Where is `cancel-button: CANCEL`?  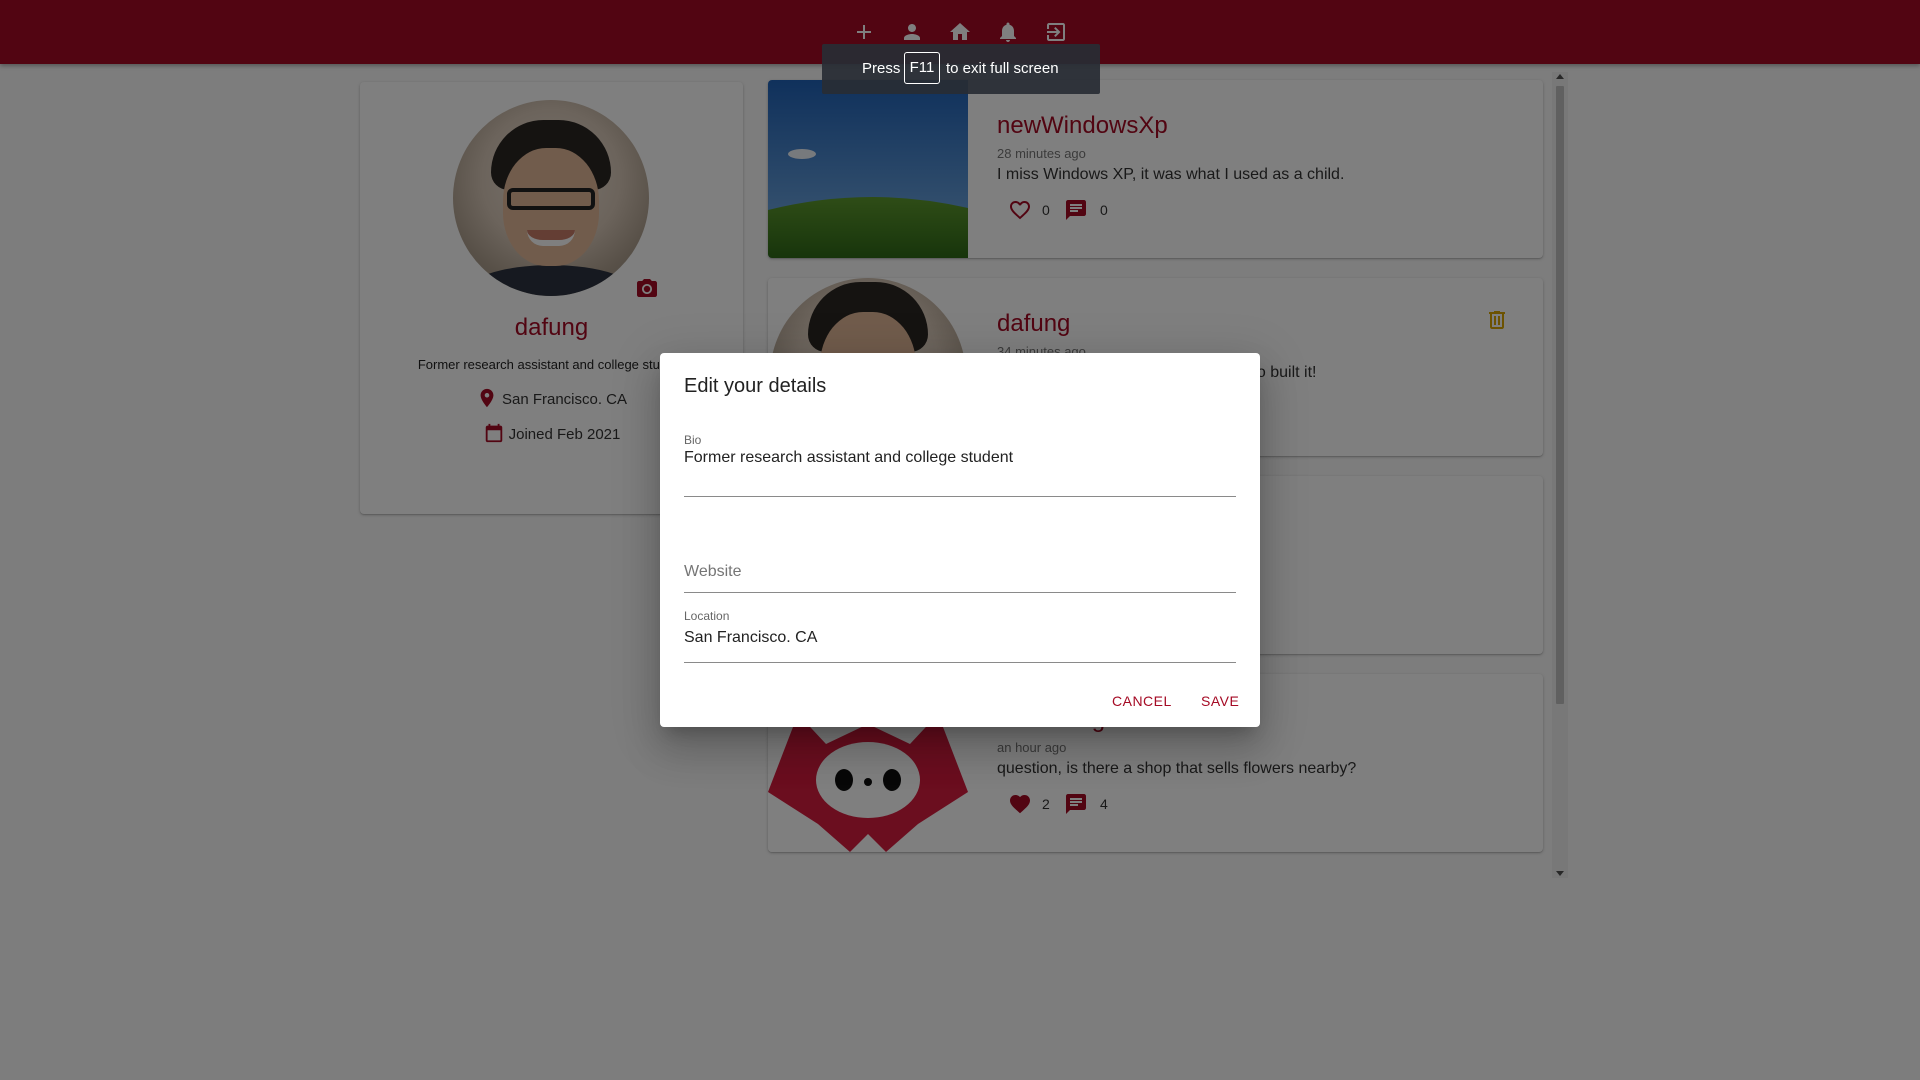 cancel-button: CANCEL is located at coordinates (1142, 701).